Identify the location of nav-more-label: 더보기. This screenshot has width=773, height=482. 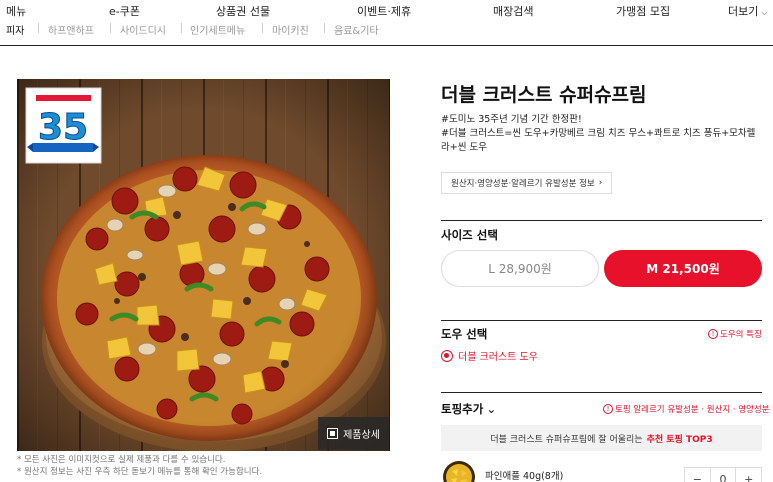
(743, 11).